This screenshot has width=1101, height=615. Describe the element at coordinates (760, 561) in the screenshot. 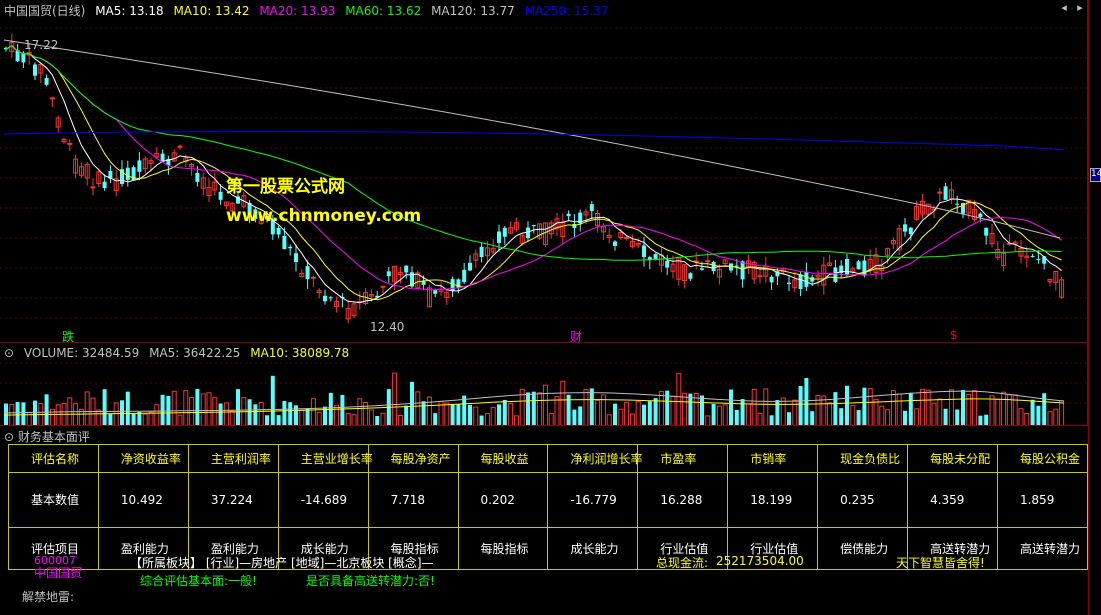

I see `total-cash-value: 252173504.00` at that location.